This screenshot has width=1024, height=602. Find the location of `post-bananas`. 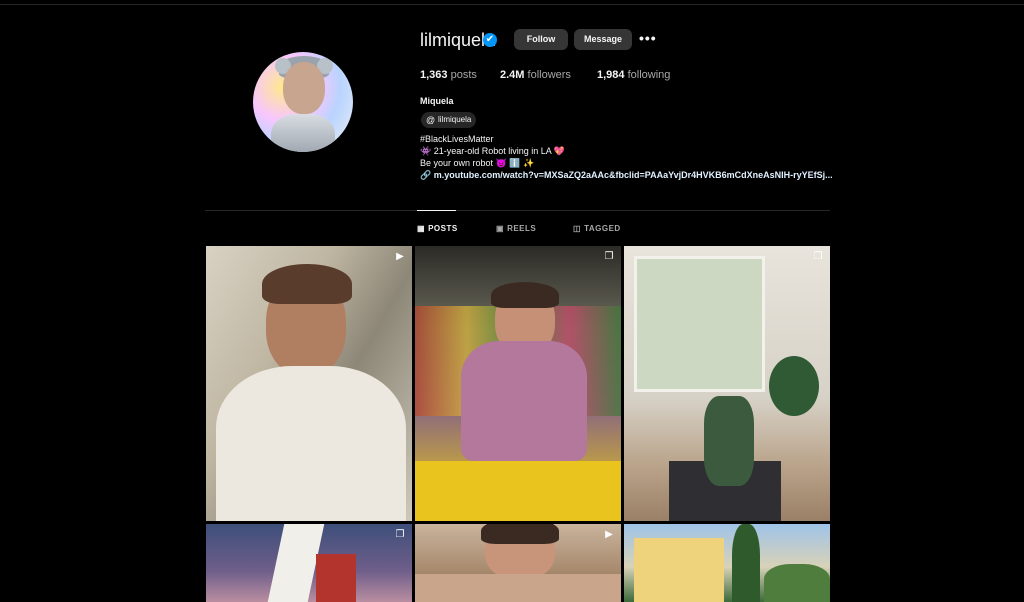

post-bananas is located at coordinates (518, 491).